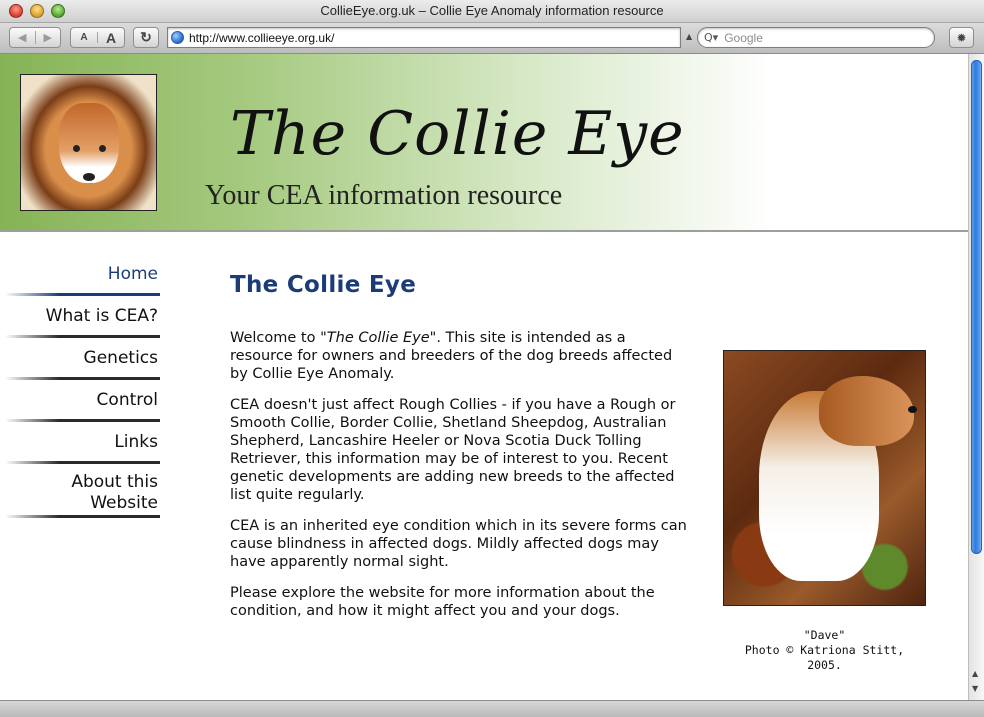 The image size is (984, 717). What do you see at coordinates (80, 364) in the screenshot?
I see `nav-item-genetics: Genetics` at bounding box center [80, 364].